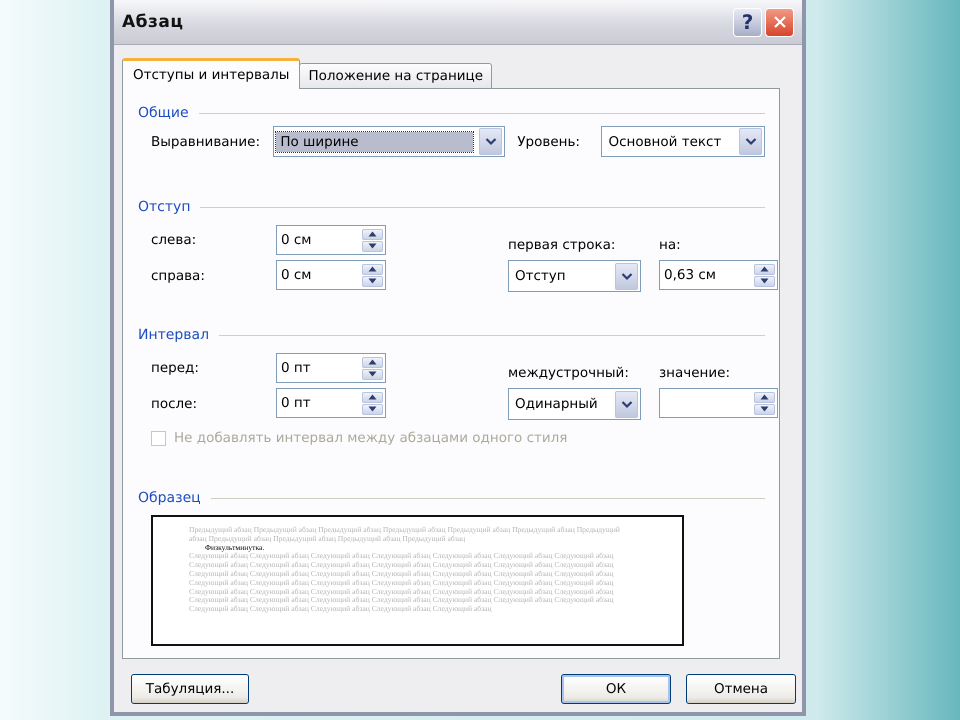  What do you see at coordinates (549, 142) in the screenshot?
I see `field-label: Уровень:` at bounding box center [549, 142].